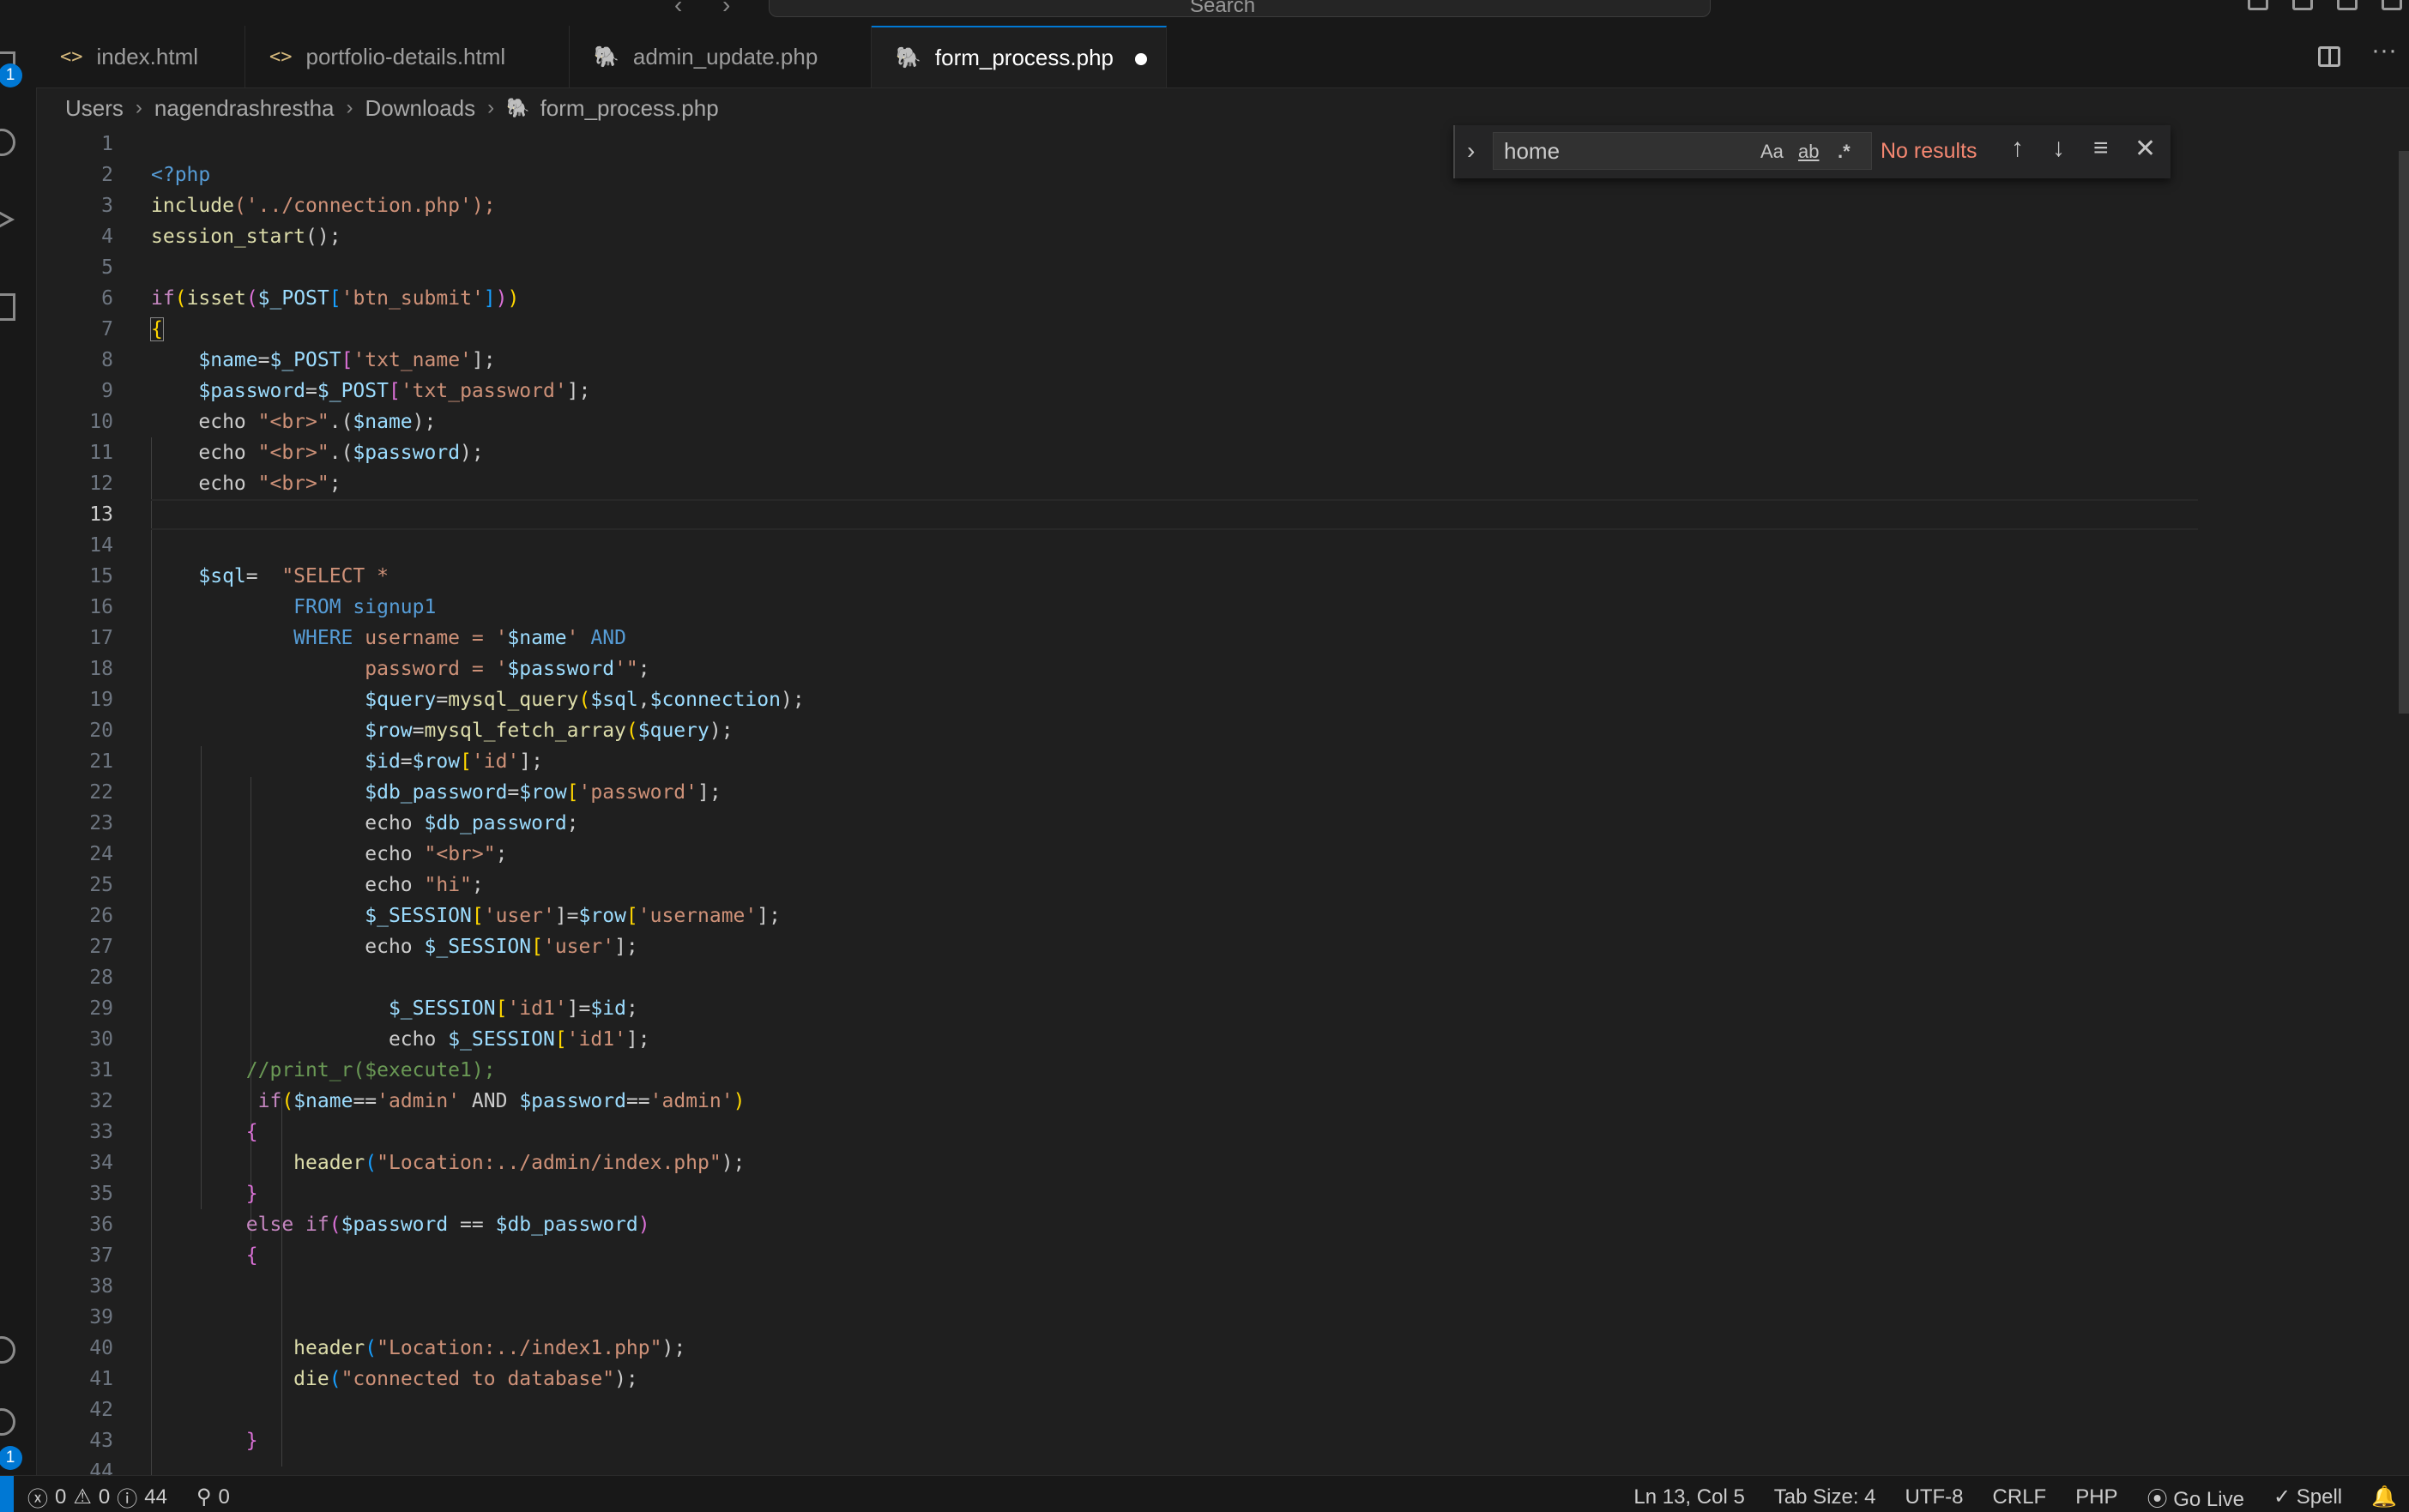 This screenshot has height=1512, width=2409. Describe the element at coordinates (2384, 1497) in the screenshot. I see `notifications-bell-icon: 🔔` at that location.